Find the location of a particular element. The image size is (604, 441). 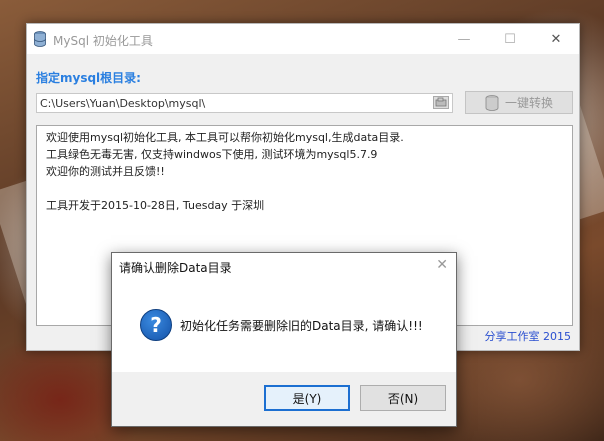

info-line: 工具开发于2015-10-28日, Tuesday 于深圳 is located at coordinates (155, 205).